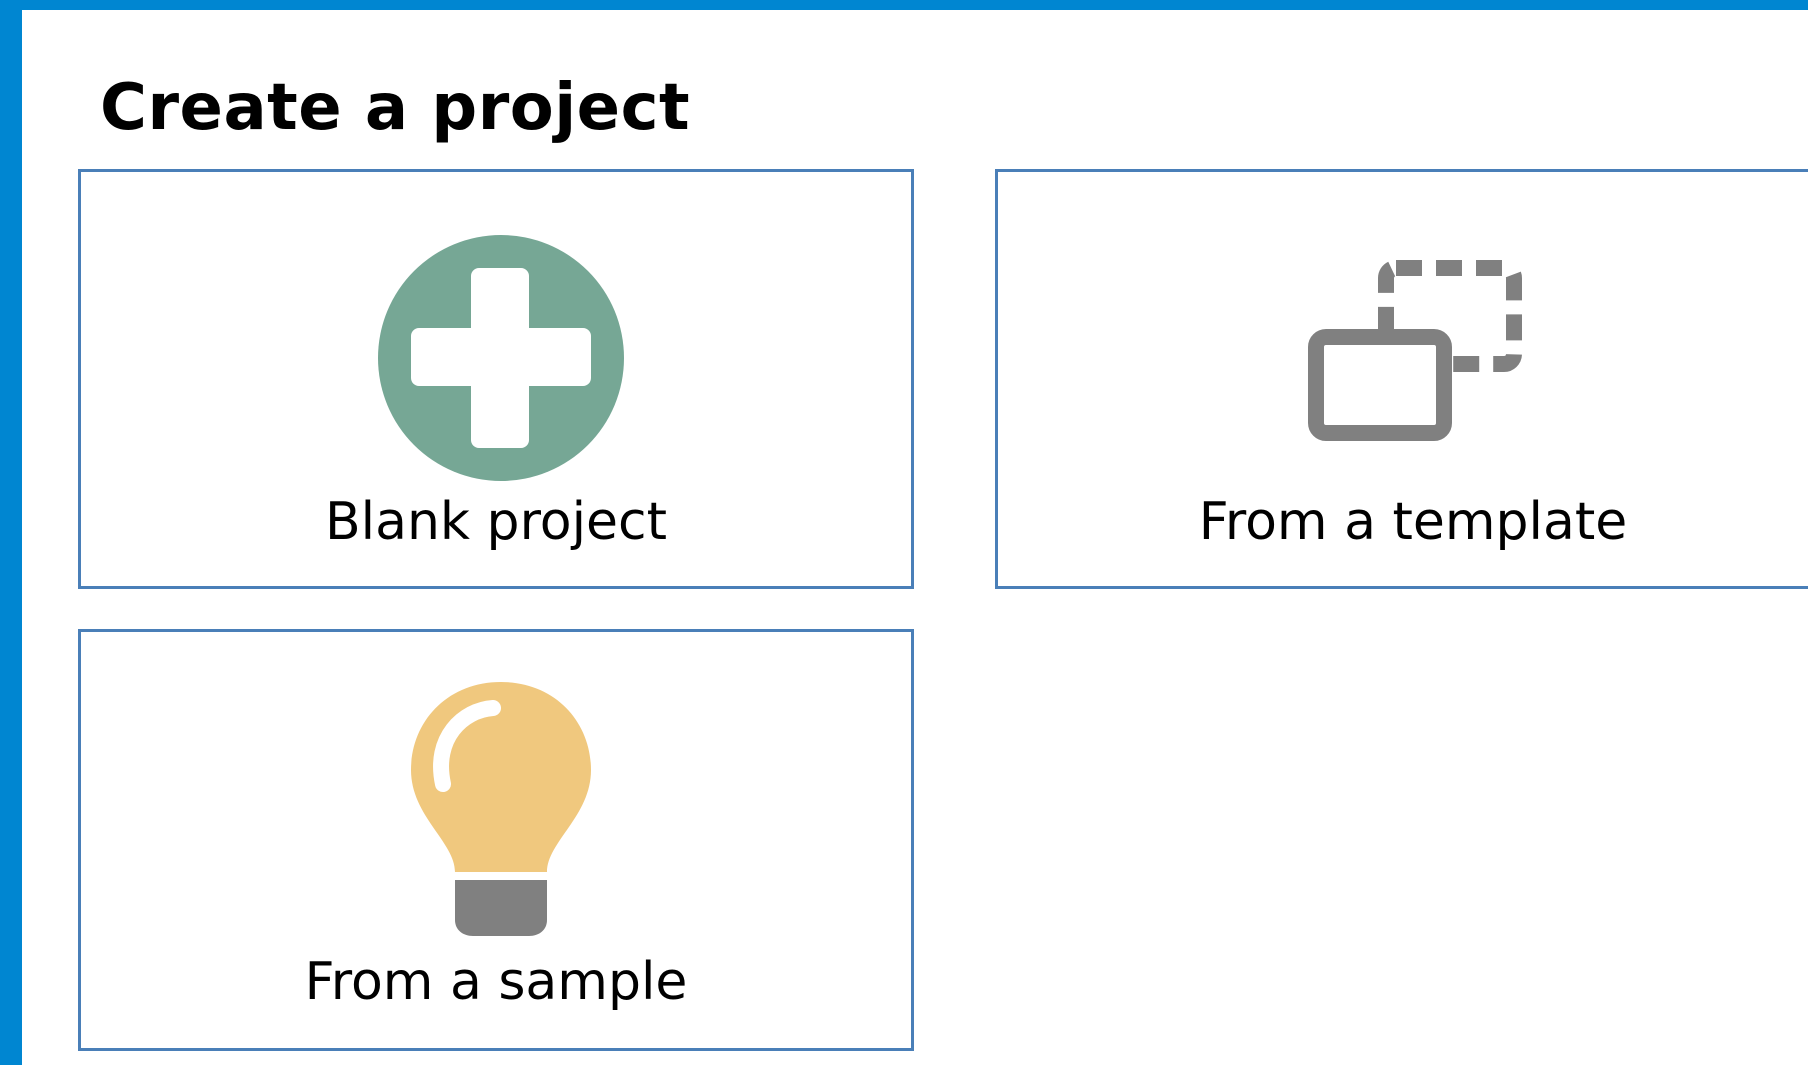 This screenshot has width=1808, height=1065. Describe the element at coordinates (501, 358) in the screenshot. I see `plus-circle-icon` at that location.